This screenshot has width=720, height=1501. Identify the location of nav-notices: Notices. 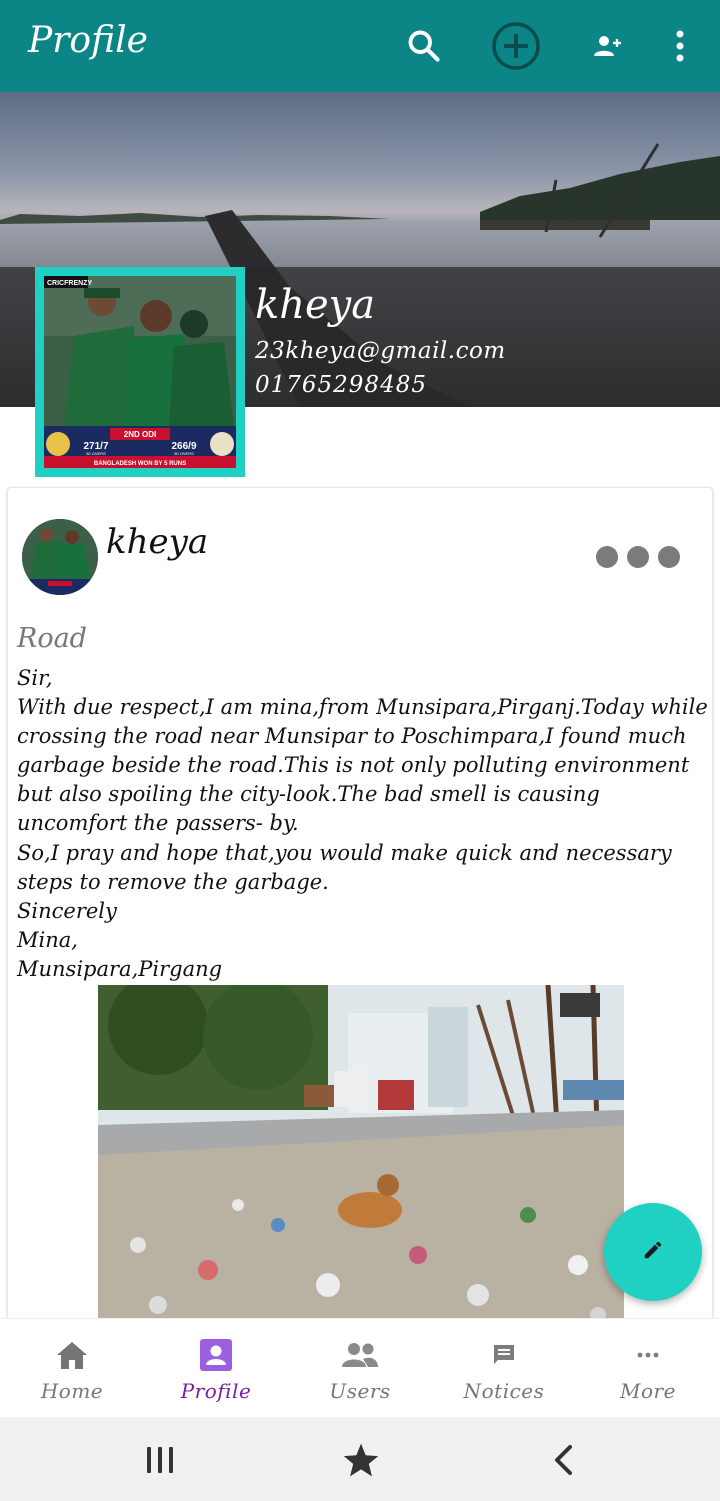
(504, 1368).